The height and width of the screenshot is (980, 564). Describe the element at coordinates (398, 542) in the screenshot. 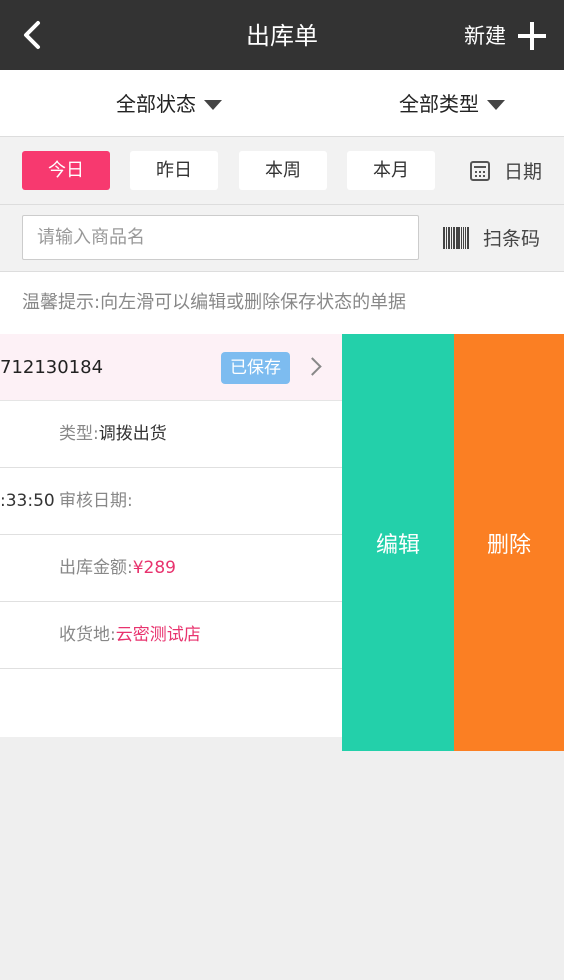

I see `edit-button: 编辑` at that location.